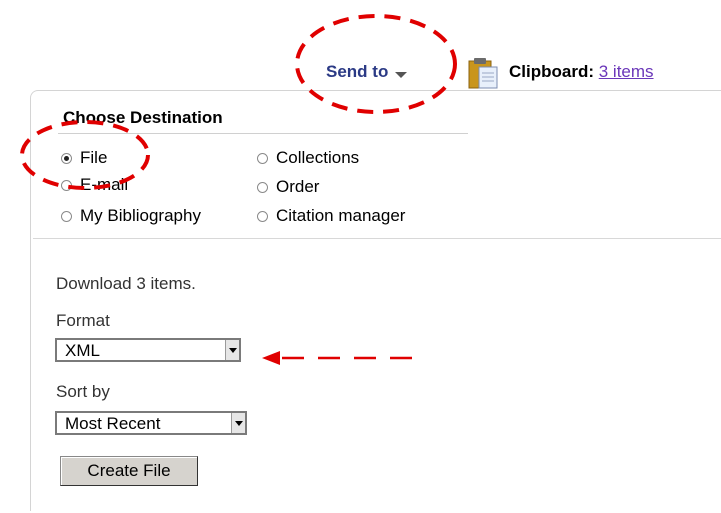 Image resolution: width=721 pixels, height=513 pixels. I want to click on destination-option-label: File, so click(94, 157).